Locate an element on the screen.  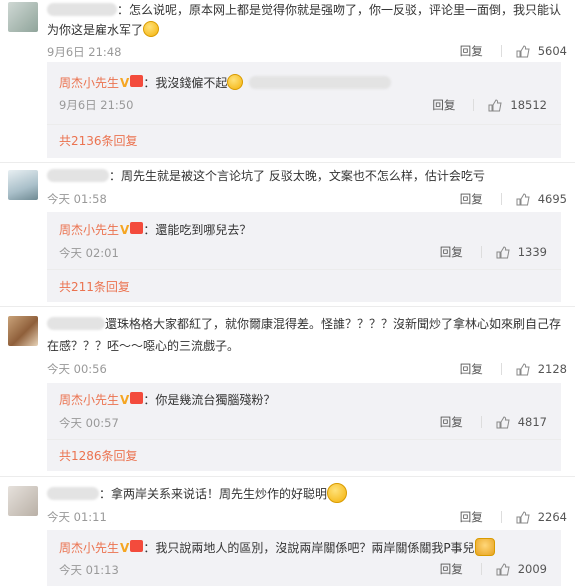
reply-text-line: 周杰小先生V ：我只說兩地人的區別，沒說兩岸關係吧？兩岸關係關我P事兒 is located at coordinates (277, 547).